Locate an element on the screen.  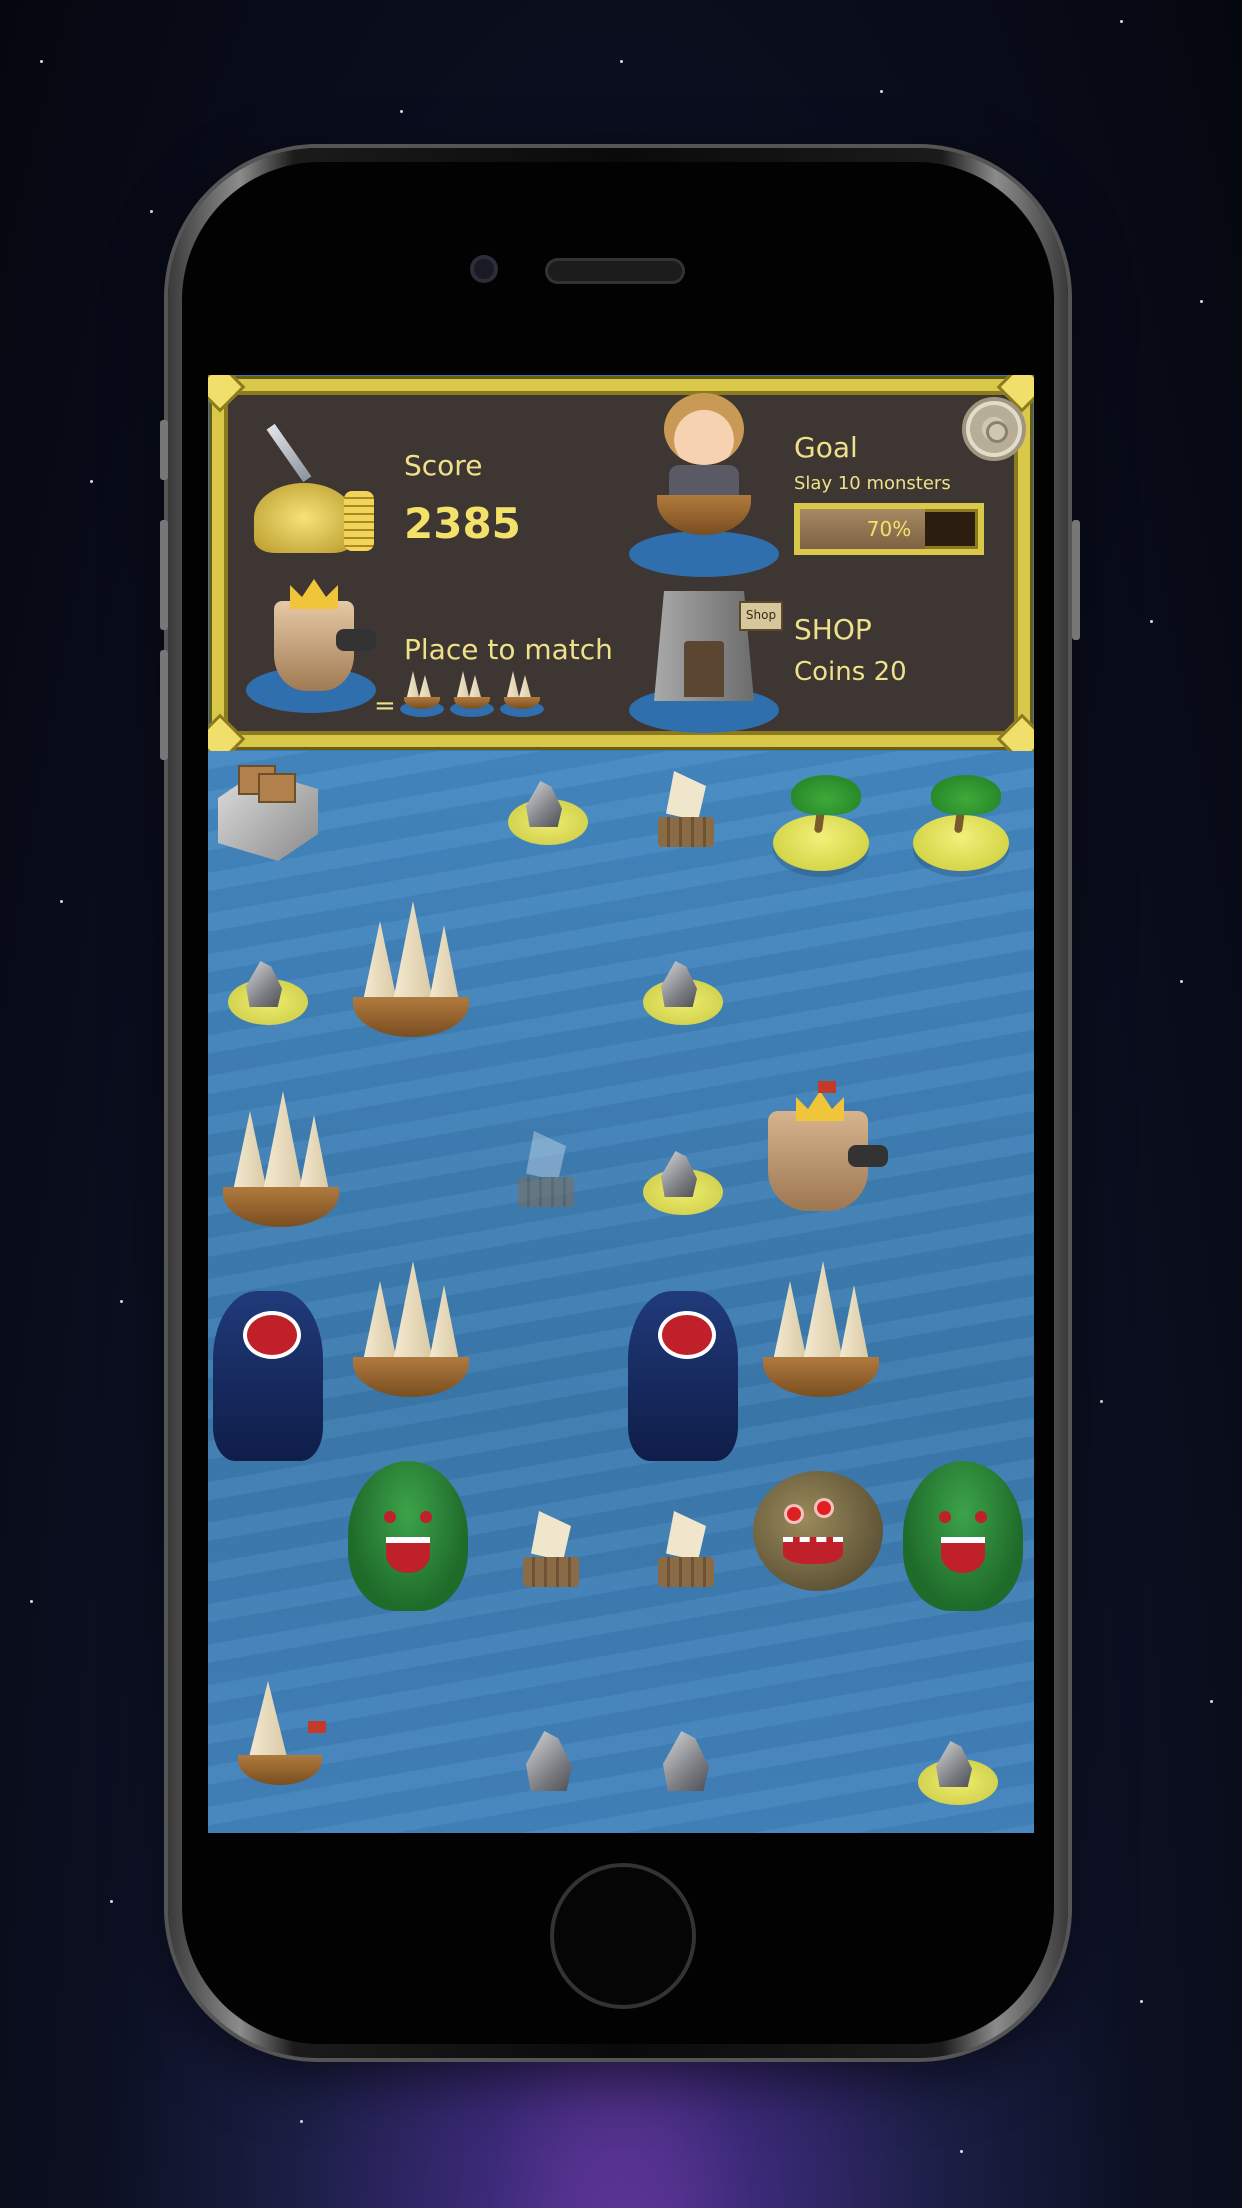
volume-up-button is located at coordinates (164, 575).